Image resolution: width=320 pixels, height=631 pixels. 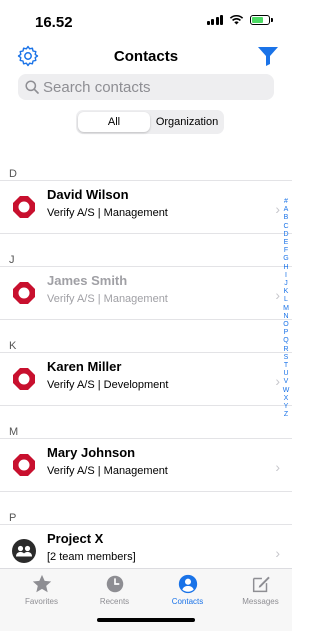 What do you see at coordinates (285, 325) in the screenshot?
I see `index-letter: O` at bounding box center [285, 325].